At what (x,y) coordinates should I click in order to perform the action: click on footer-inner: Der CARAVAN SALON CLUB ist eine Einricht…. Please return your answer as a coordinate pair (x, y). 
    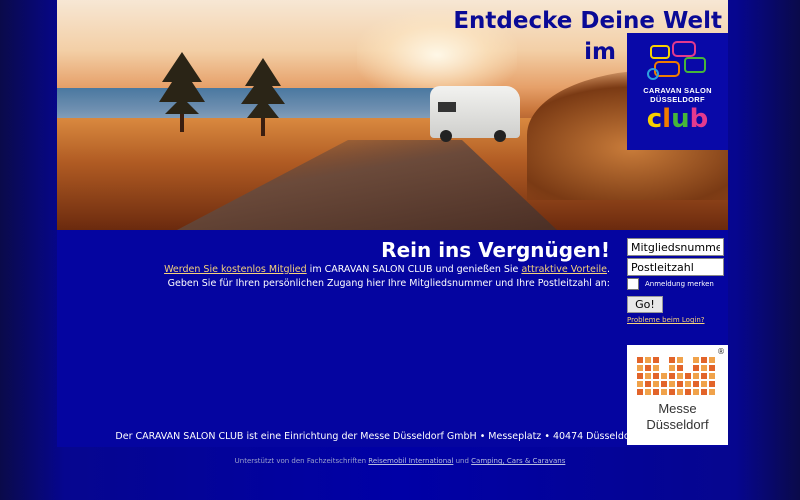
    Looking at the image, I should click on (376, 436).